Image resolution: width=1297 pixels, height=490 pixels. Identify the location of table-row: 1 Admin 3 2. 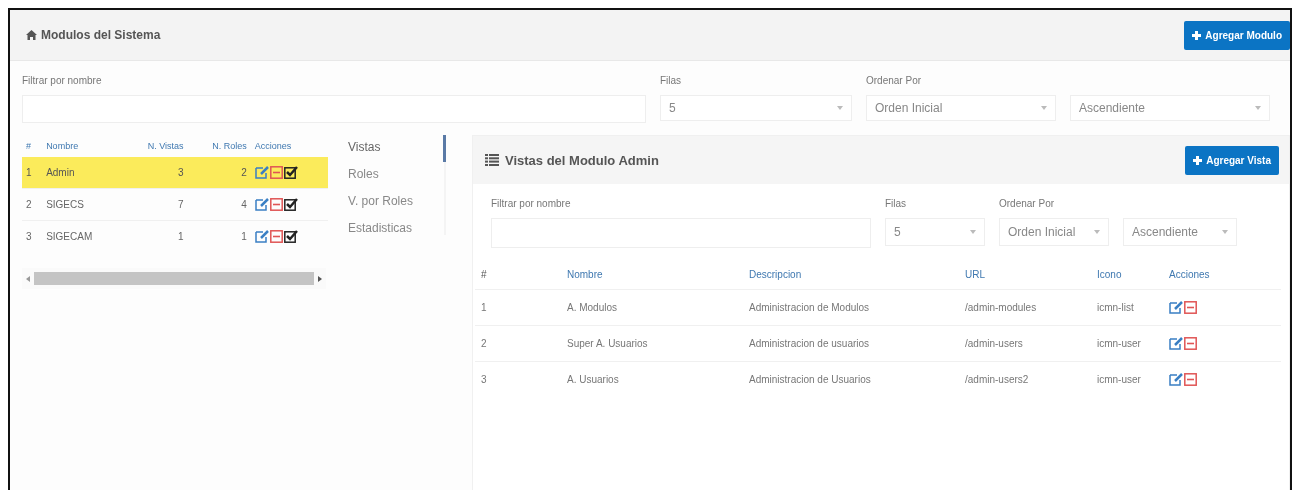
(175, 173).